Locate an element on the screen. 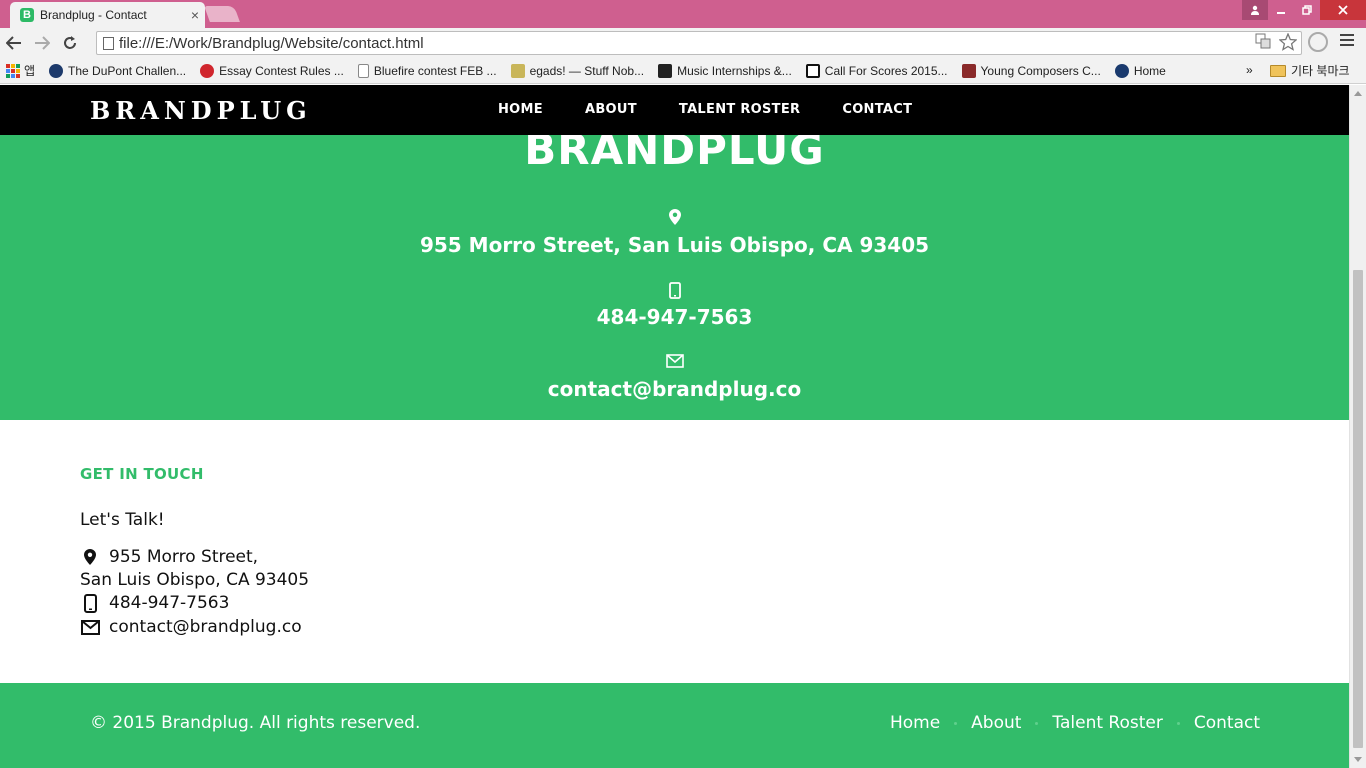 This screenshot has width=1366, height=768. footer-link-home: Home is located at coordinates (915, 723).